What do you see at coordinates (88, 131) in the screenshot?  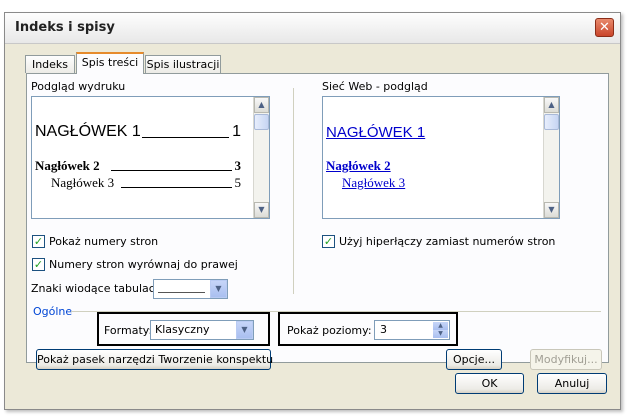 I see `heading1-text: NAGŁÓWEK 1` at bounding box center [88, 131].